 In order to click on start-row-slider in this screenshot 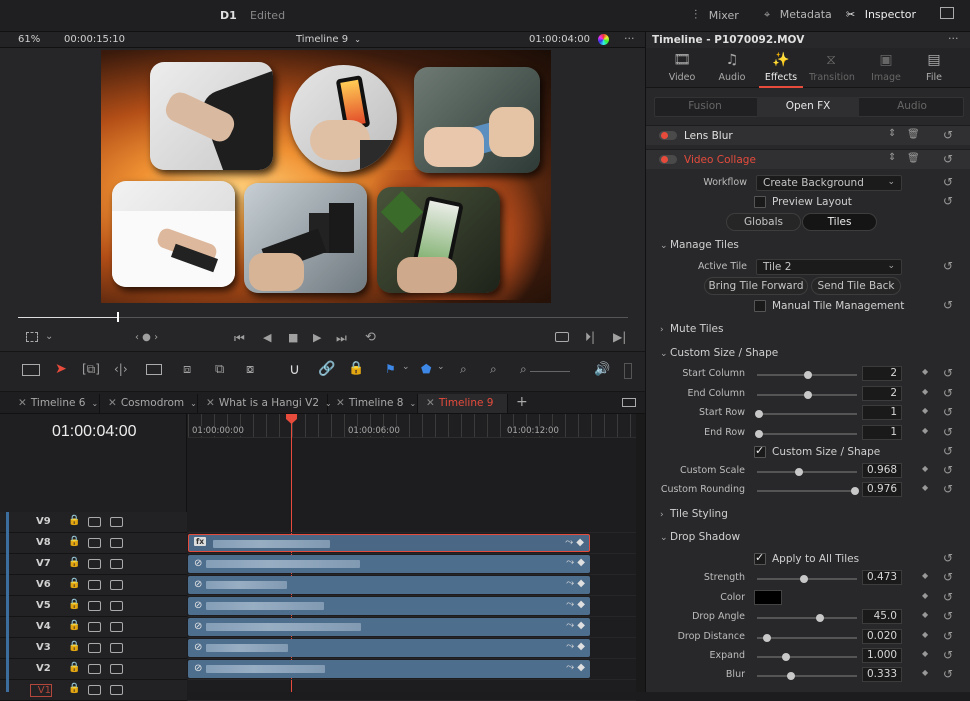, I will do `click(806, 414)`.